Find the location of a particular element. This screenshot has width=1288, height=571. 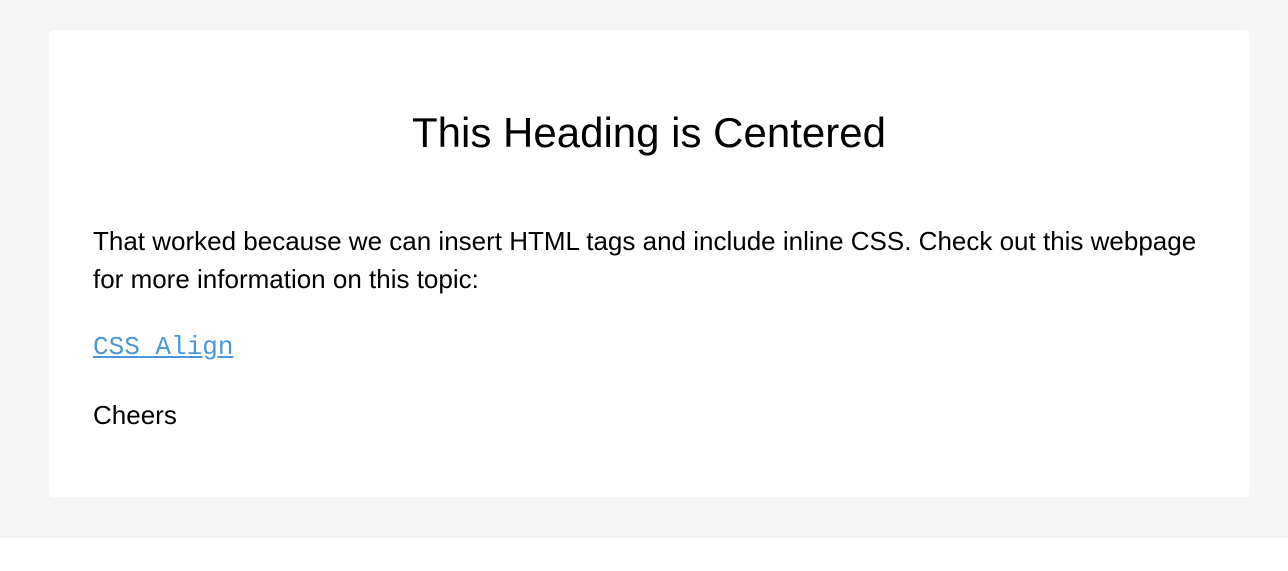

page-title: This Heading is Centered is located at coordinates (649, 132).